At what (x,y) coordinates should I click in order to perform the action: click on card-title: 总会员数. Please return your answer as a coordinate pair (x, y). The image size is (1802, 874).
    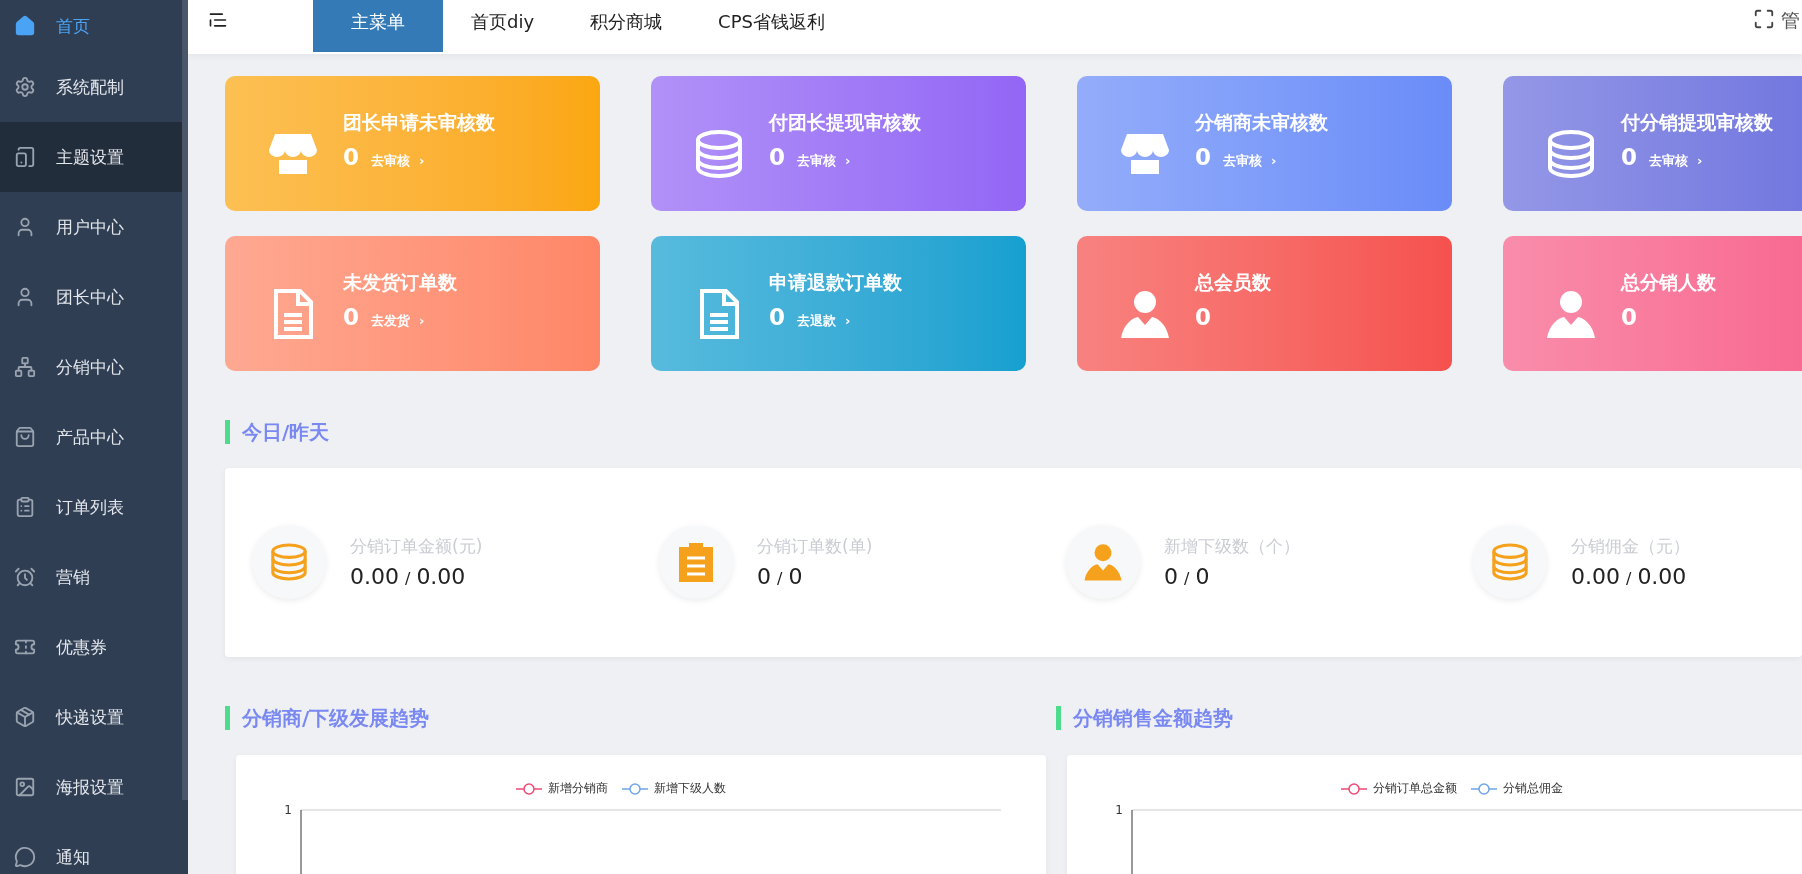
    Looking at the image, I should click on (1233, 282).